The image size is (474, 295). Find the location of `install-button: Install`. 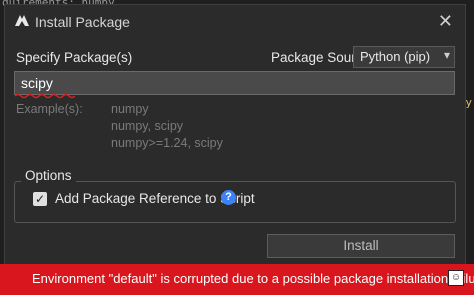

install-button: Install is located at coordinates (361, 246).